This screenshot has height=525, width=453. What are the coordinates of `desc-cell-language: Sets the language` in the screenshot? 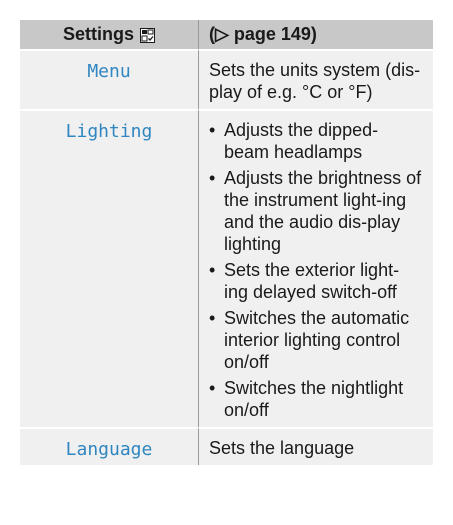 It's located at (316, 446).